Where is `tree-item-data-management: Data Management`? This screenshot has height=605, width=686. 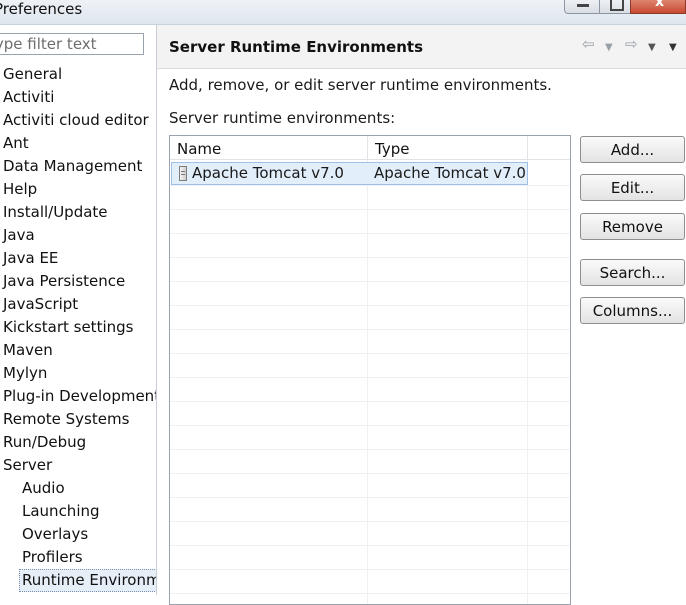 tree-item-data-management: Data Management is located at coordinates (72, 166).